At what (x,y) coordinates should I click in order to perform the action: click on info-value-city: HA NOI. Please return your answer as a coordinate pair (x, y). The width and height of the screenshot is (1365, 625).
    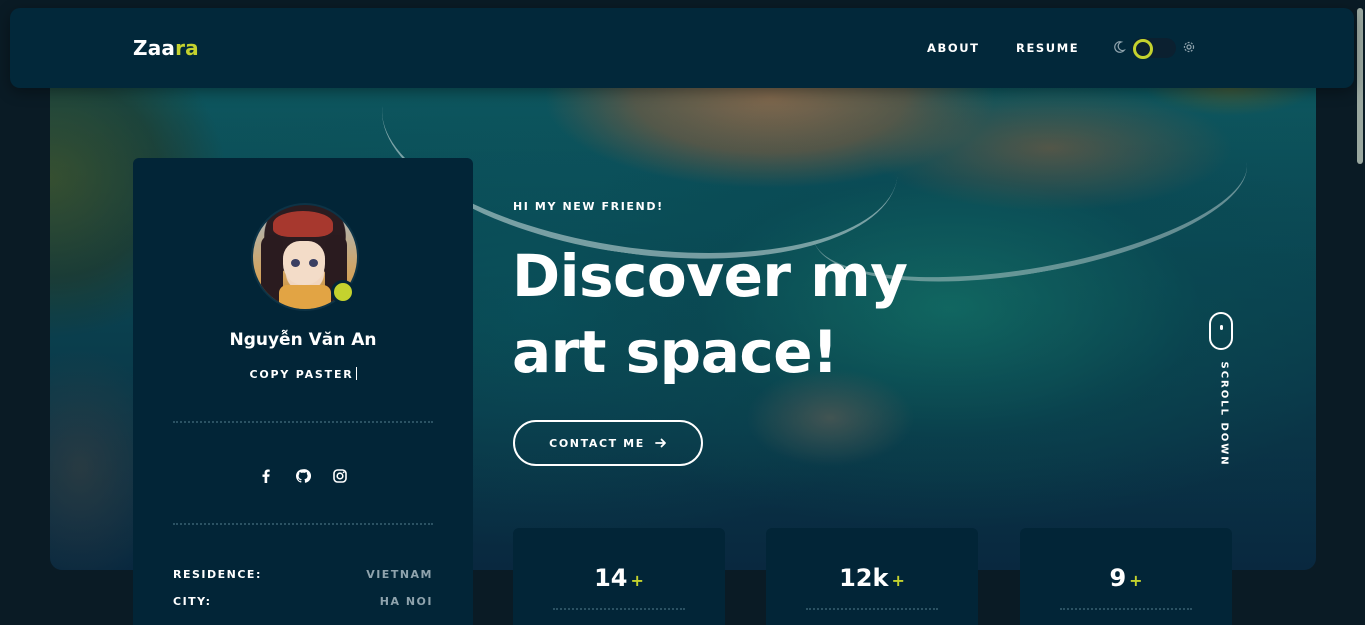
    Looking at the image, I should click on (406, 601).